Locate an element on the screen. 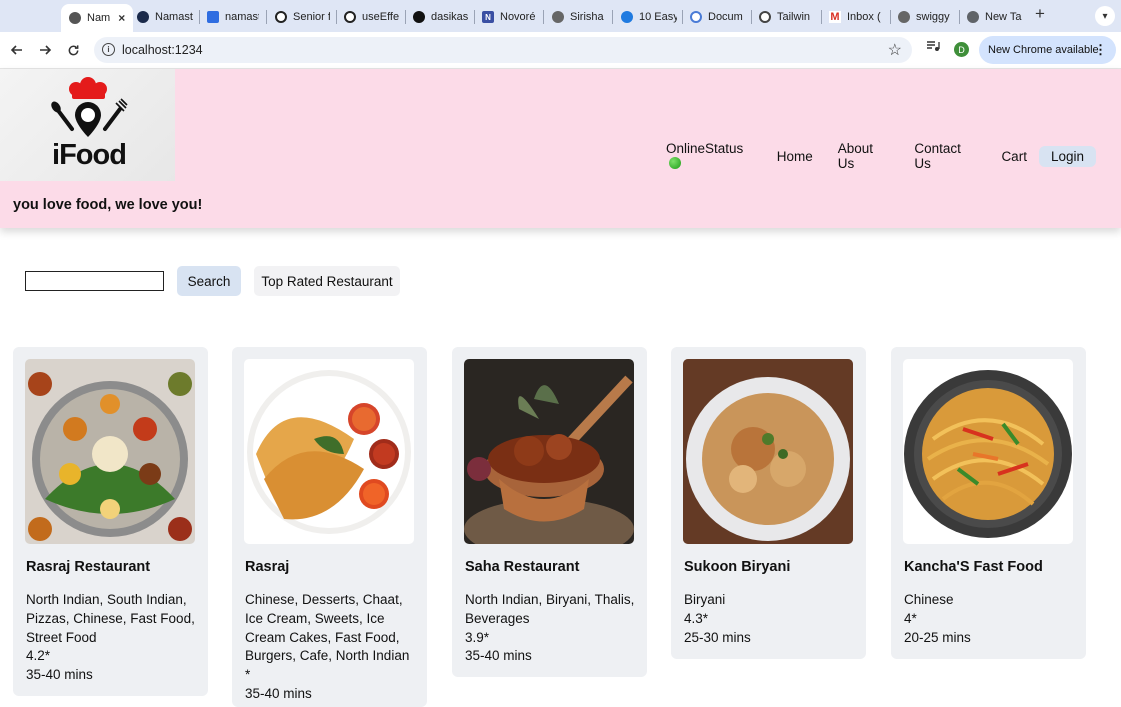 Image resolution: width=1121 pixels, height=707 pixels. restaurant-name: Saha Restaurant is located at coordinates (522, 567).